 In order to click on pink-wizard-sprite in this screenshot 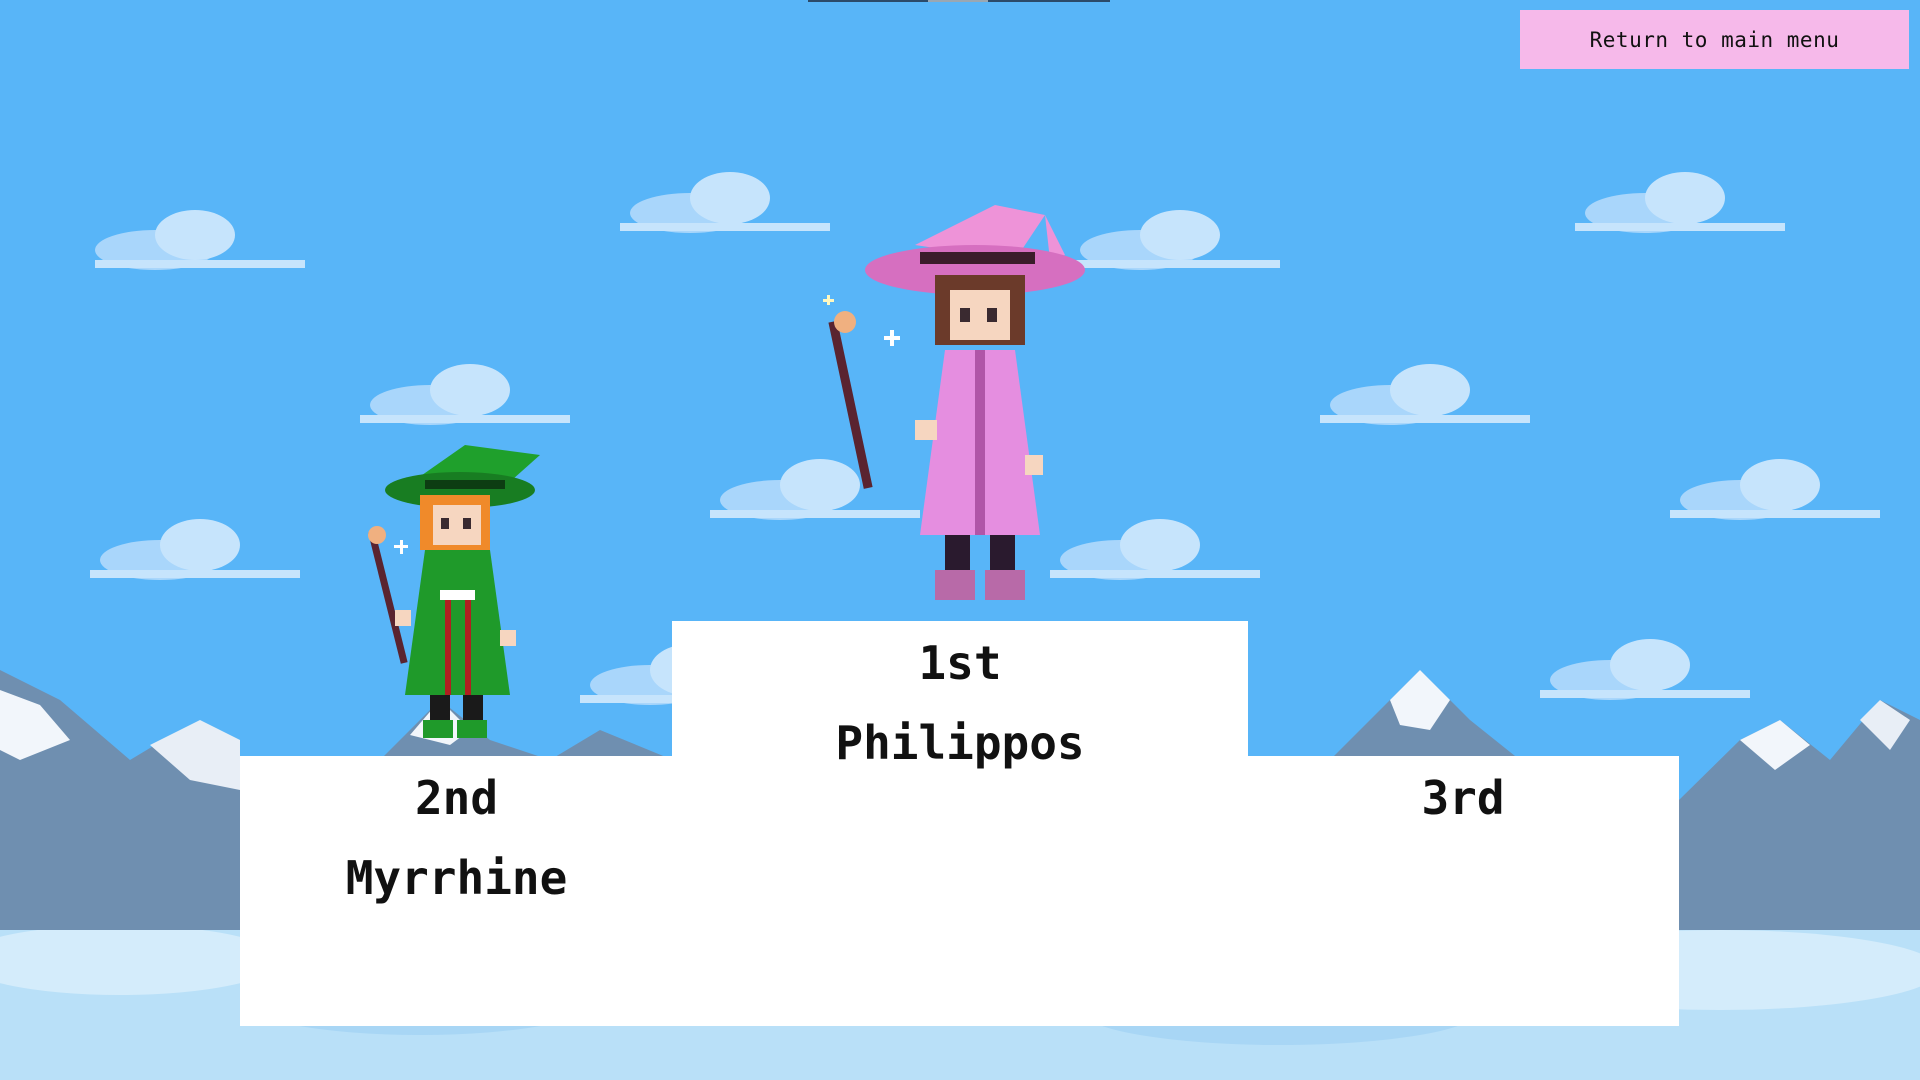, I will do `click(954, 402)`.